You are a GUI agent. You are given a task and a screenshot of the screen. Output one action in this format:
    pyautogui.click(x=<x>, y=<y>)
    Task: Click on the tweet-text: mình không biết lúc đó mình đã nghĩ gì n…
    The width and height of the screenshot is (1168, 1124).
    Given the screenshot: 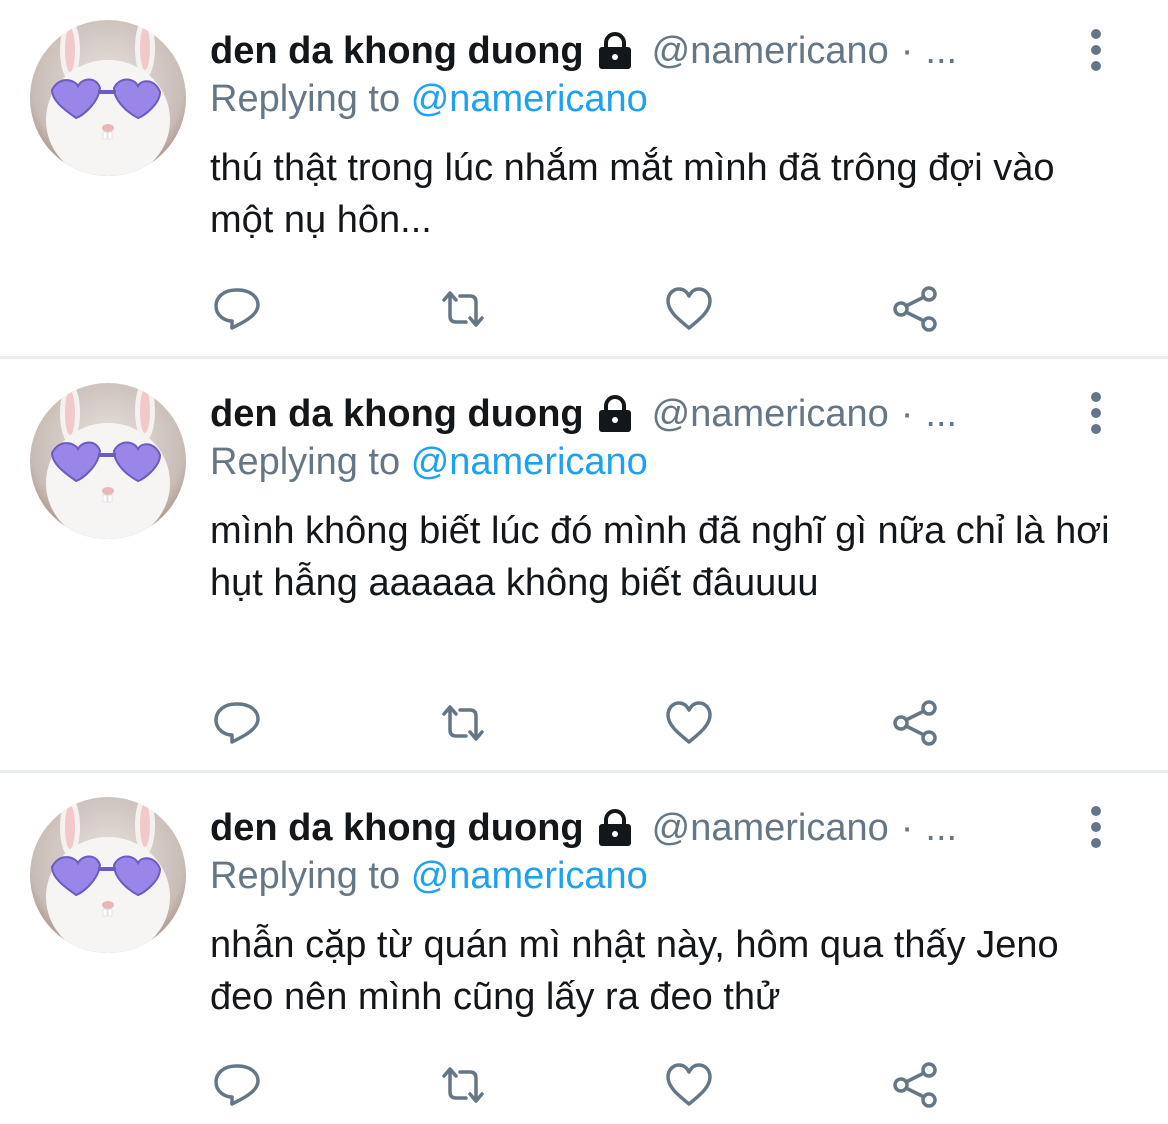 What is the action you would take?
    pyautogui.click(x=660, y=557)
    